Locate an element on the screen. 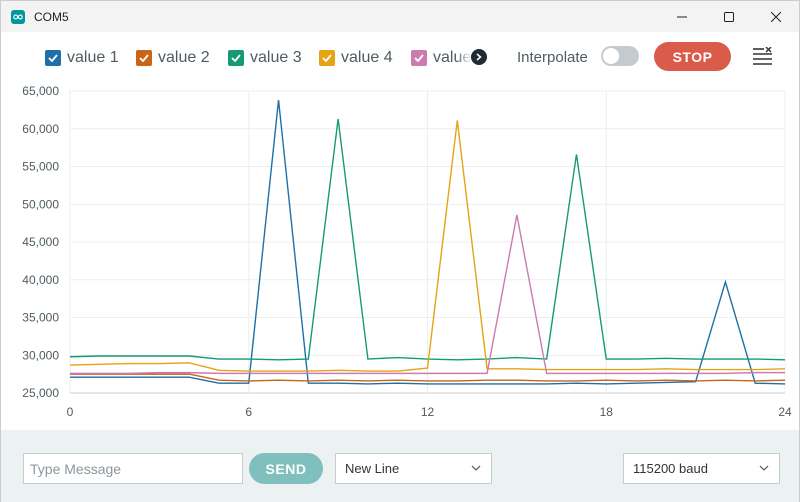 This screenshot has width=800, height=502. send-button: SEND is located at coordinates (286, 468).